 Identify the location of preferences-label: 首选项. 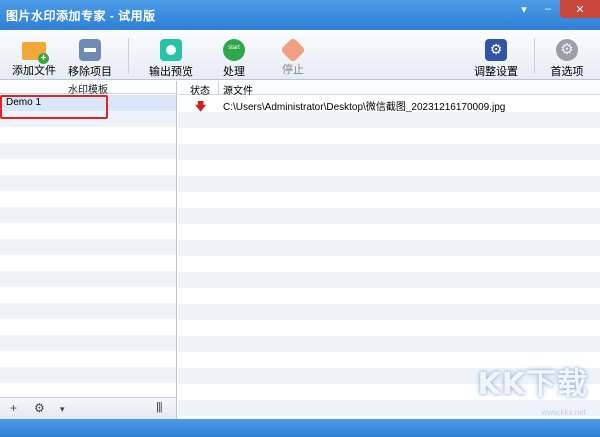
(567, 72).